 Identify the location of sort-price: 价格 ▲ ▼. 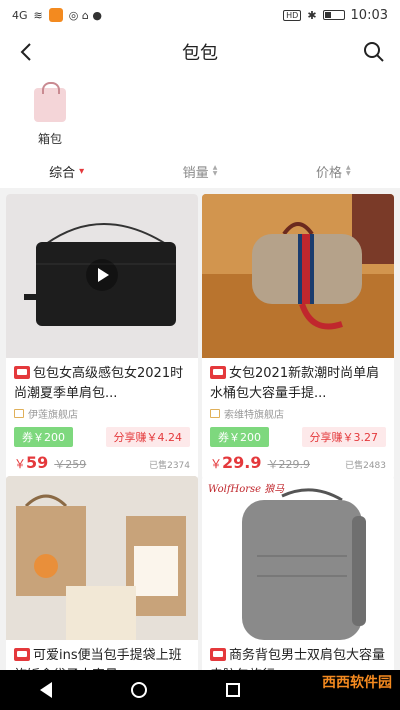
(333, 171).